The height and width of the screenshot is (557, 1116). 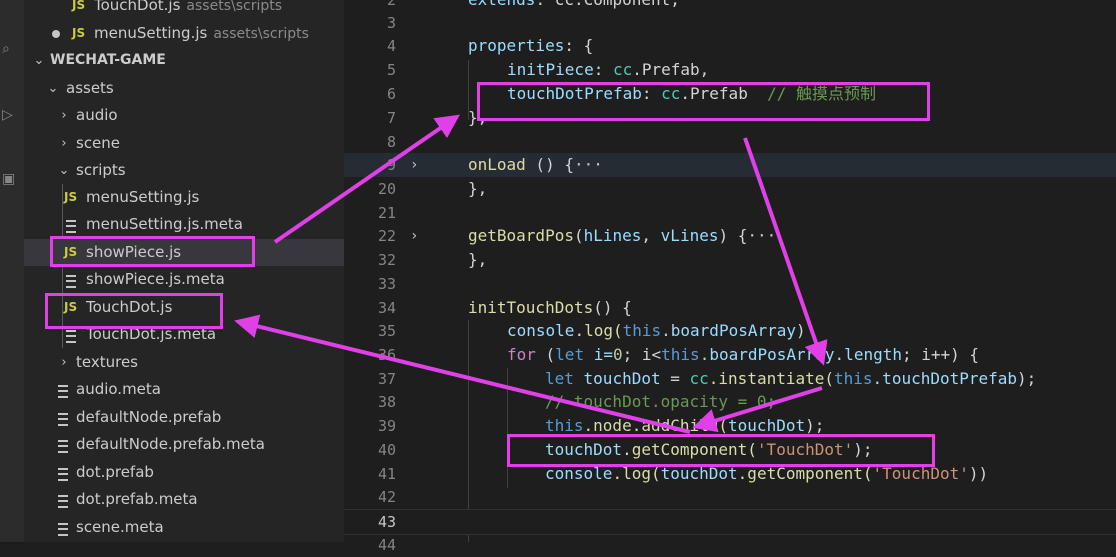 What do you see at coordinates (386, 474) in the screenshot?
I see `line-number: 41` at bounding box center [386, 474].